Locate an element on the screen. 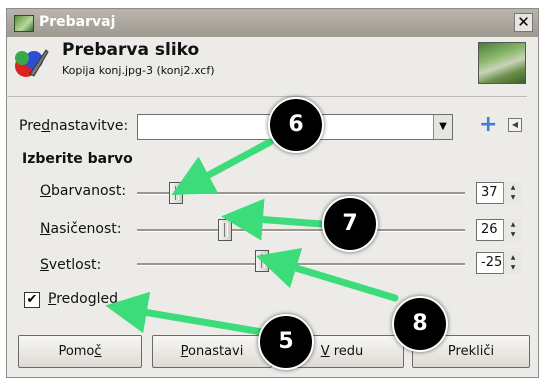 The width and height of the screenshot is (541, 380). arrow-to-hue is located at coordinates (222, 166).